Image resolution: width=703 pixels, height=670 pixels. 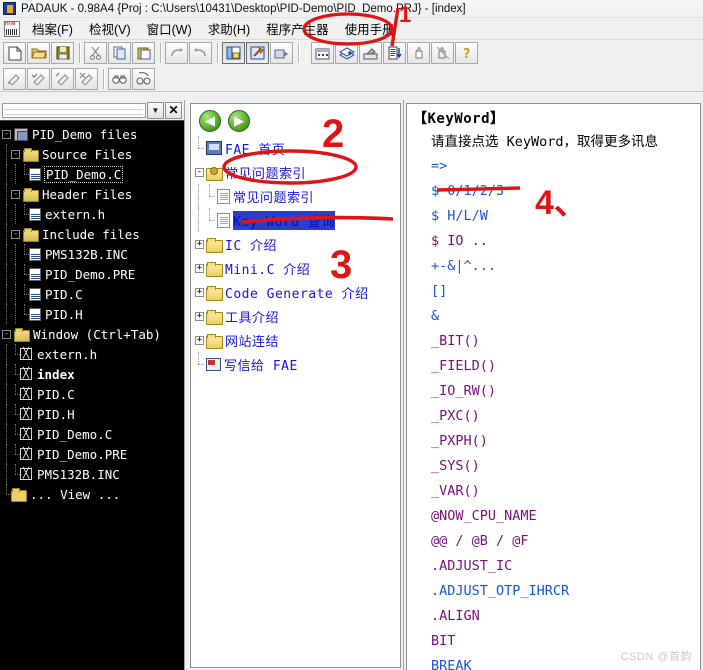 What do you see at coordinates (341, 265) in the screenshot?
I see `annotation-label-3: 3` at bounding box center [341, 265].